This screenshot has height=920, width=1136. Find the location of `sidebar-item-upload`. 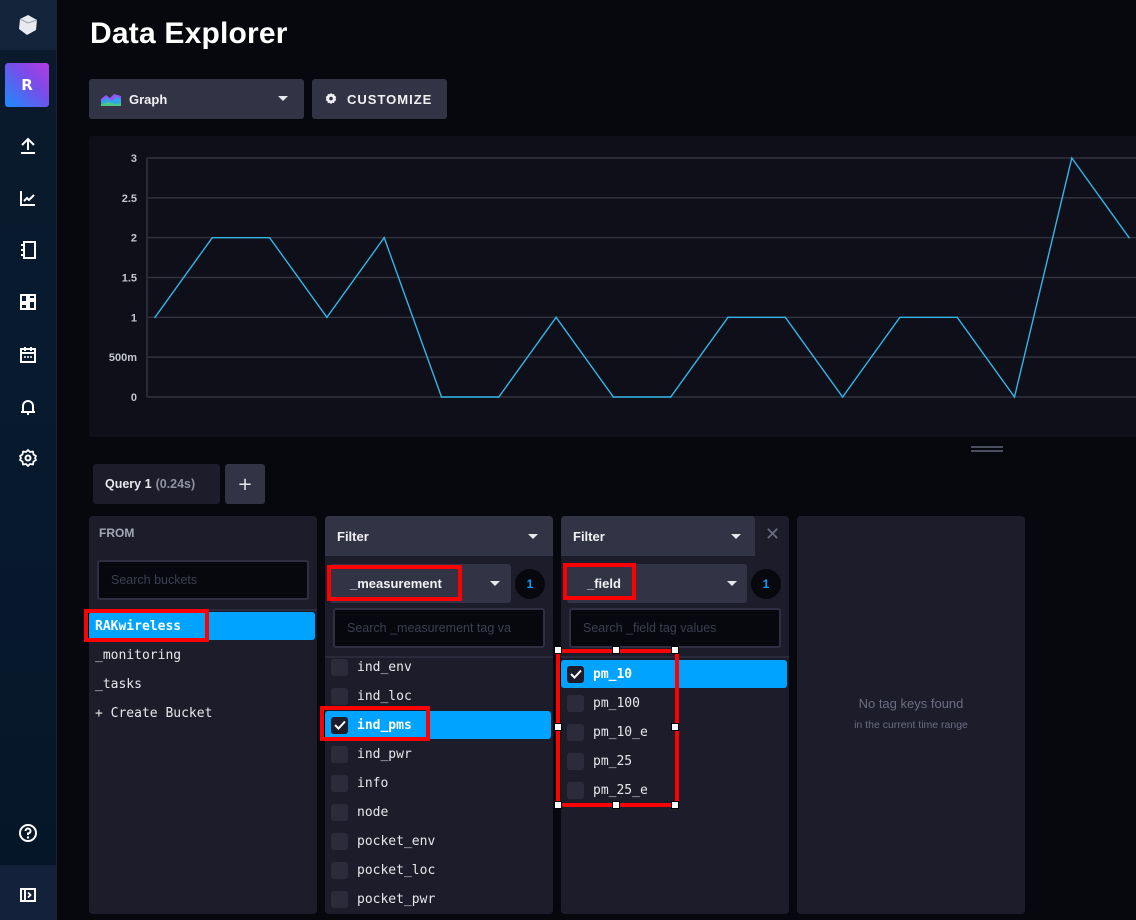

sidebar-item-upload is located at coordinates (28, 146).